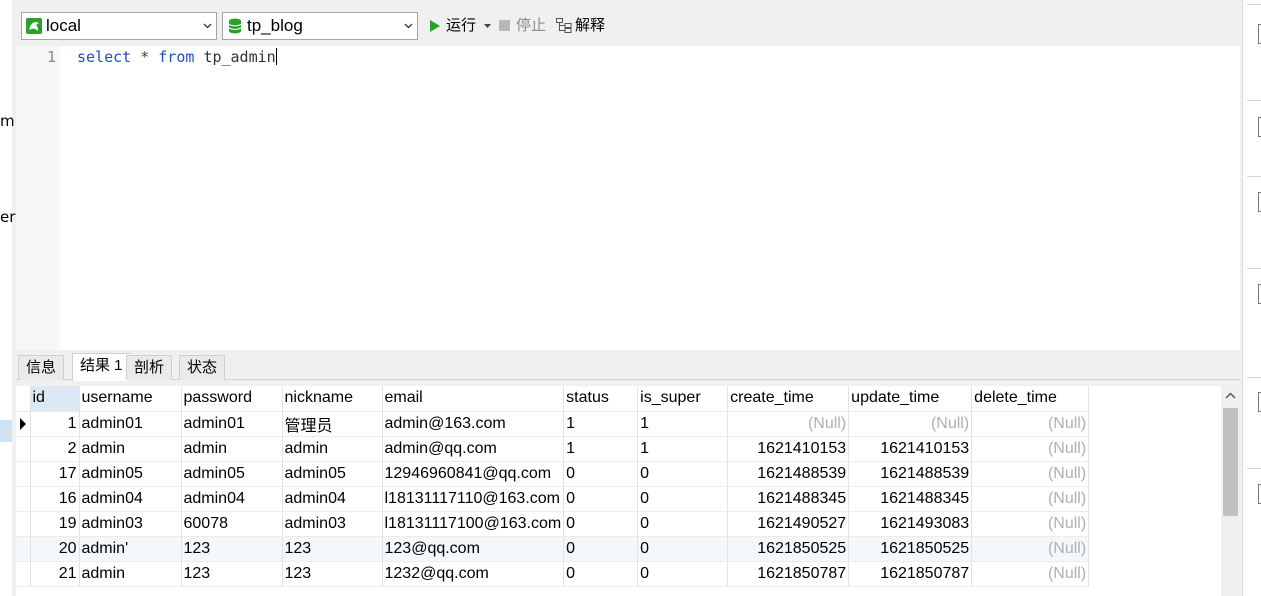 Image resolution: width=1261 pixels, height=596 pixels. Describe the element at coordinates (601, 399) in the screenshot. I see `column-header-status: status` at that location.